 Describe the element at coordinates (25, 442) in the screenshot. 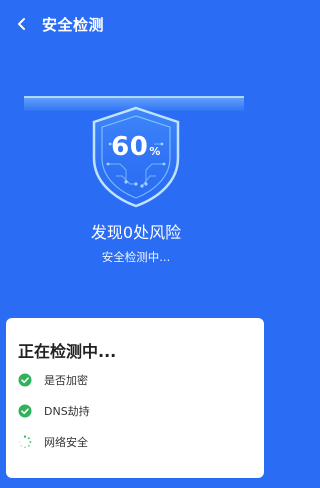

I see `loading-spinner-icon` at that location.